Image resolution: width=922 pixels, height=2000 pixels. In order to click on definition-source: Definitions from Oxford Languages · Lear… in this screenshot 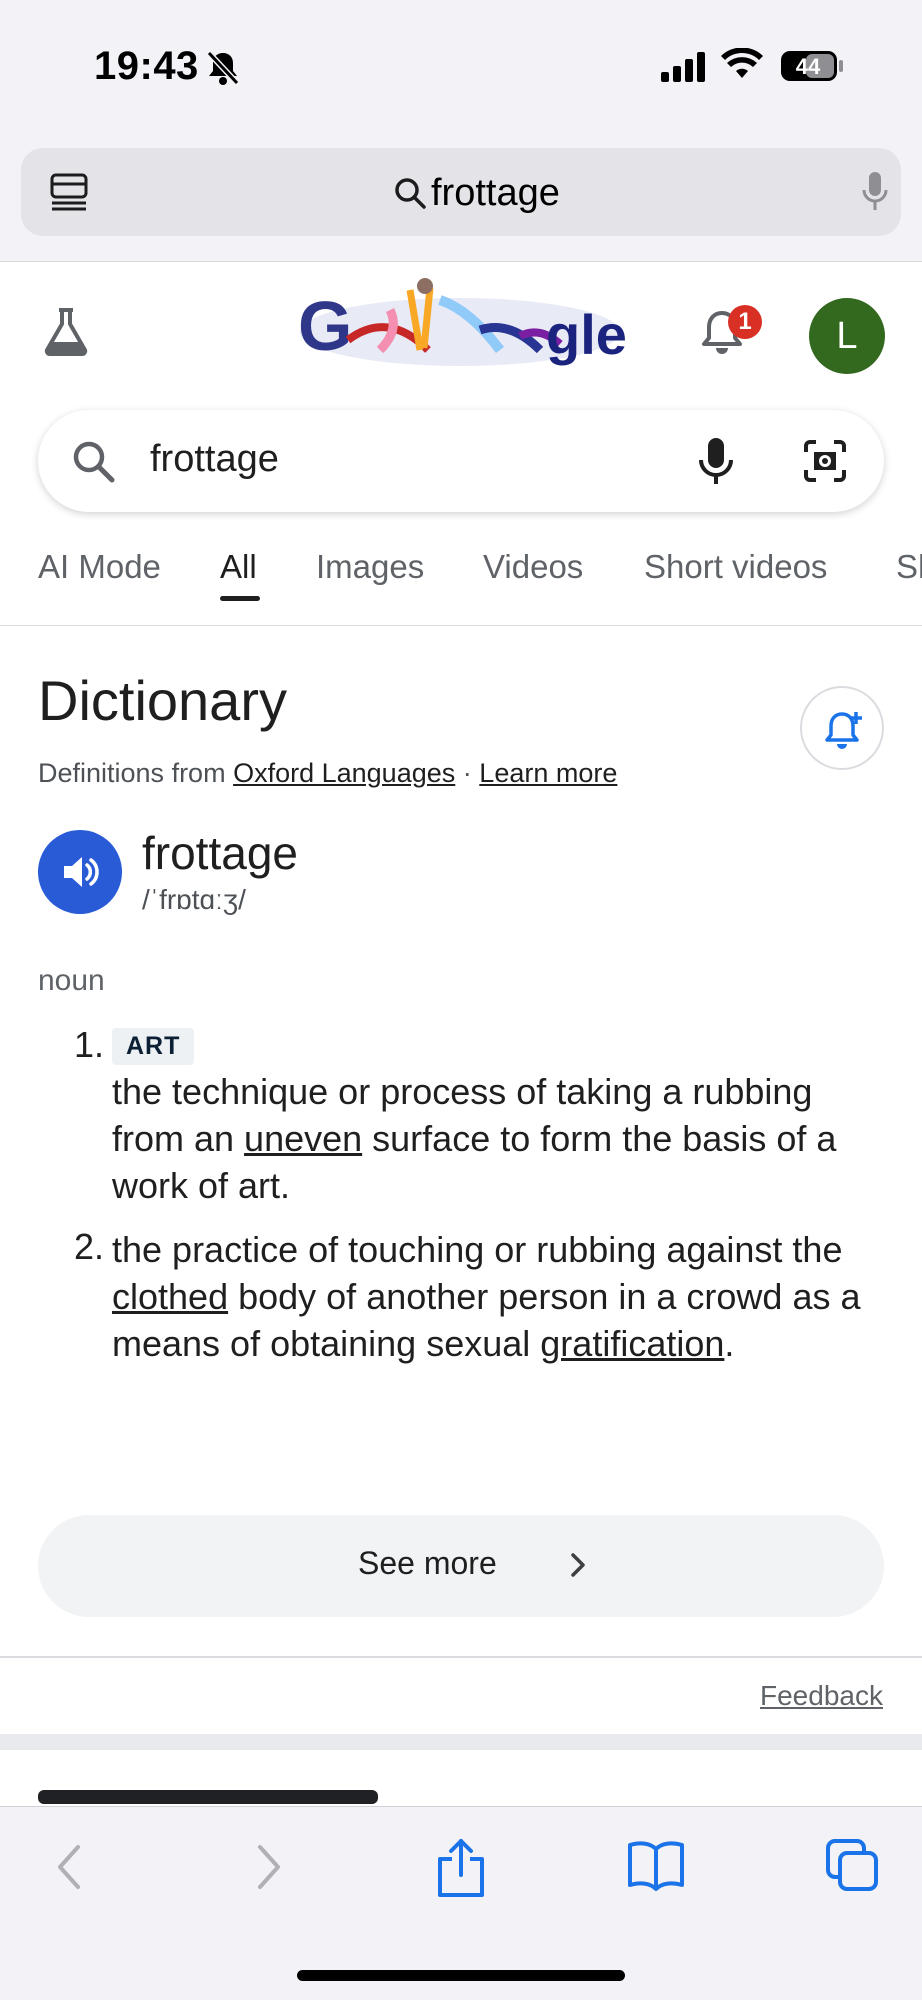, I will do `click(327, 773)`.